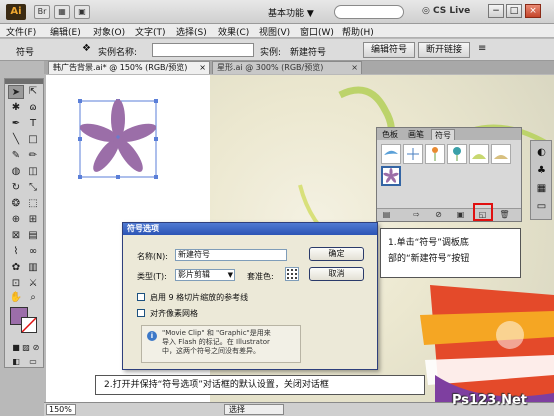 The image size is (554, 416). Describe the element at coordinates (62, 12) in the screenshot. I see `arrange-documents-icon: ▦` at that location.